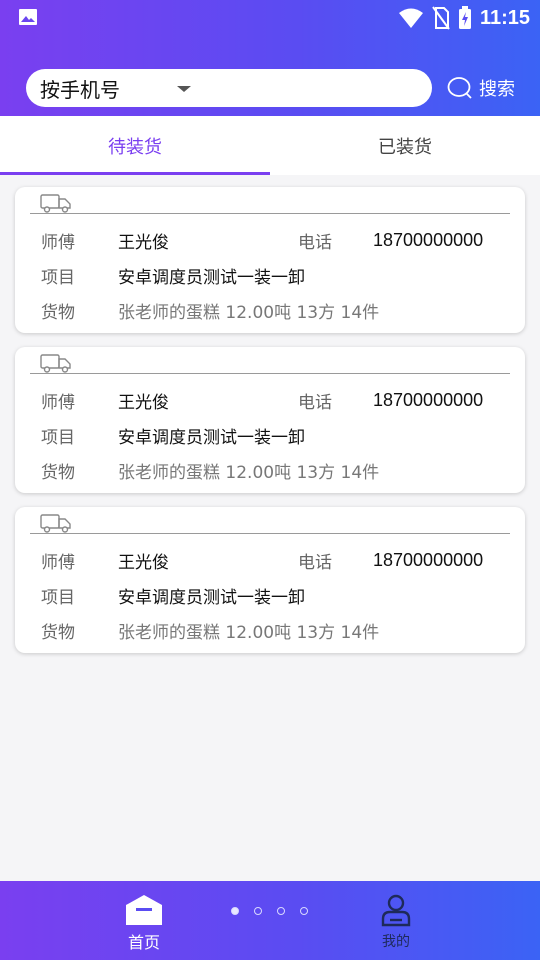 The image size is (540, 960). Describe the element at coordinates (135, 173) in the screenshot. I see `active-tab-indicator` at that location.